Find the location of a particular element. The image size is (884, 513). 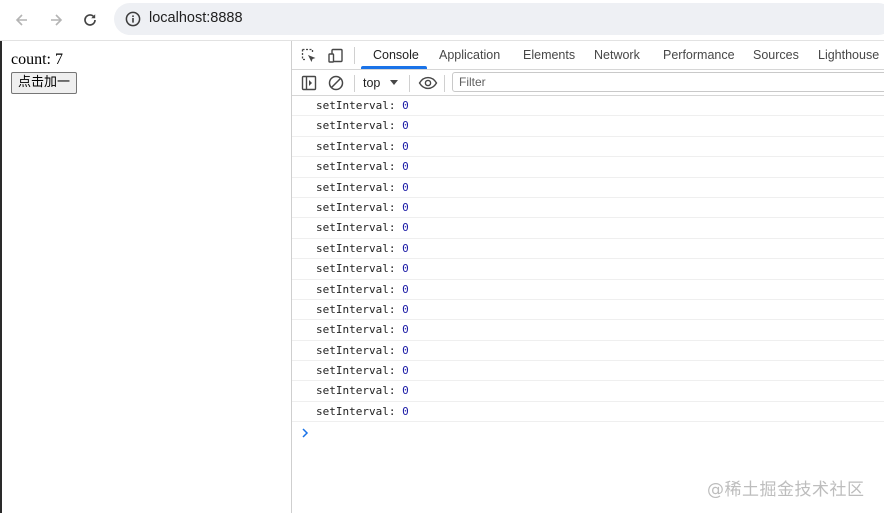

active-tab-indicator is located at coordinates (394, 67).